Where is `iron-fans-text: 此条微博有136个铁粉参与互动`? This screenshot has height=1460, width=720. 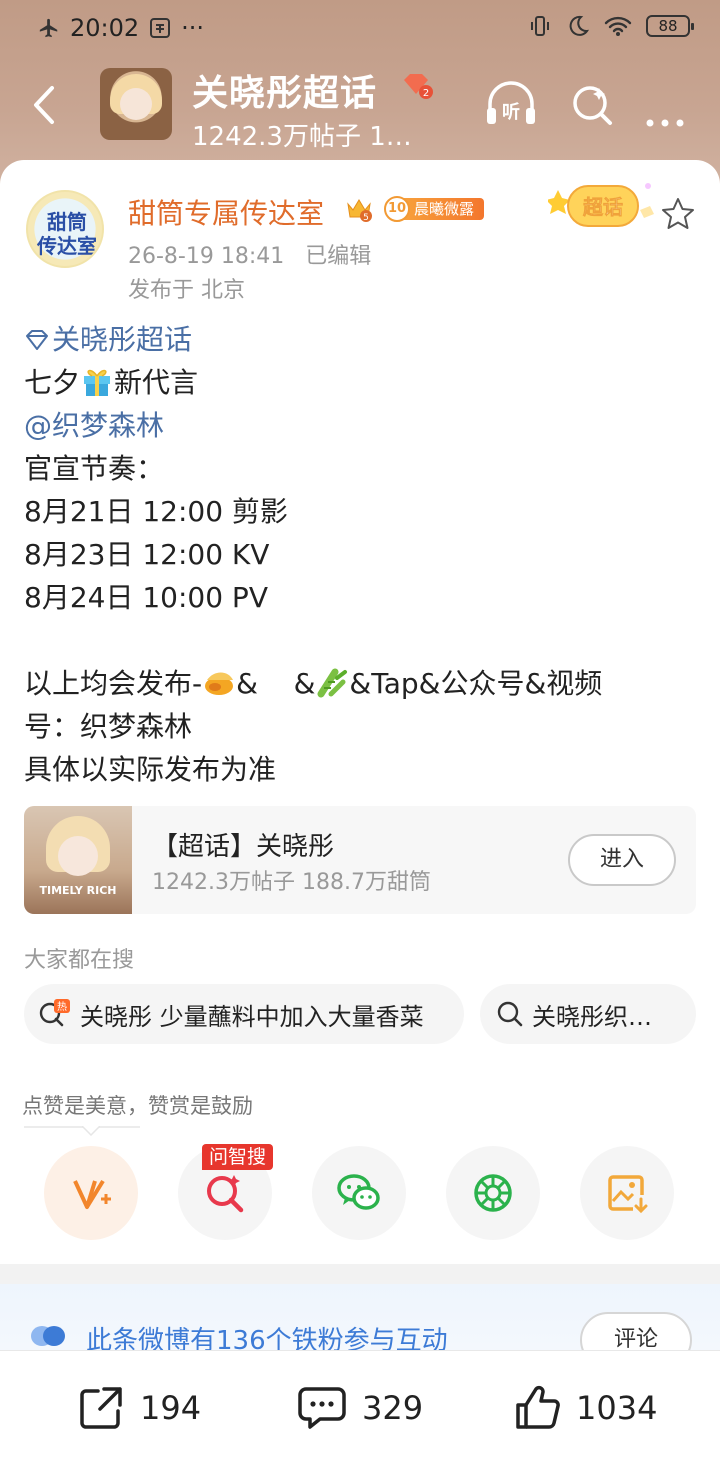
iron-fans-text: 此条微博有136个铁粉参与互动 is located at coordinates (267, 1338).